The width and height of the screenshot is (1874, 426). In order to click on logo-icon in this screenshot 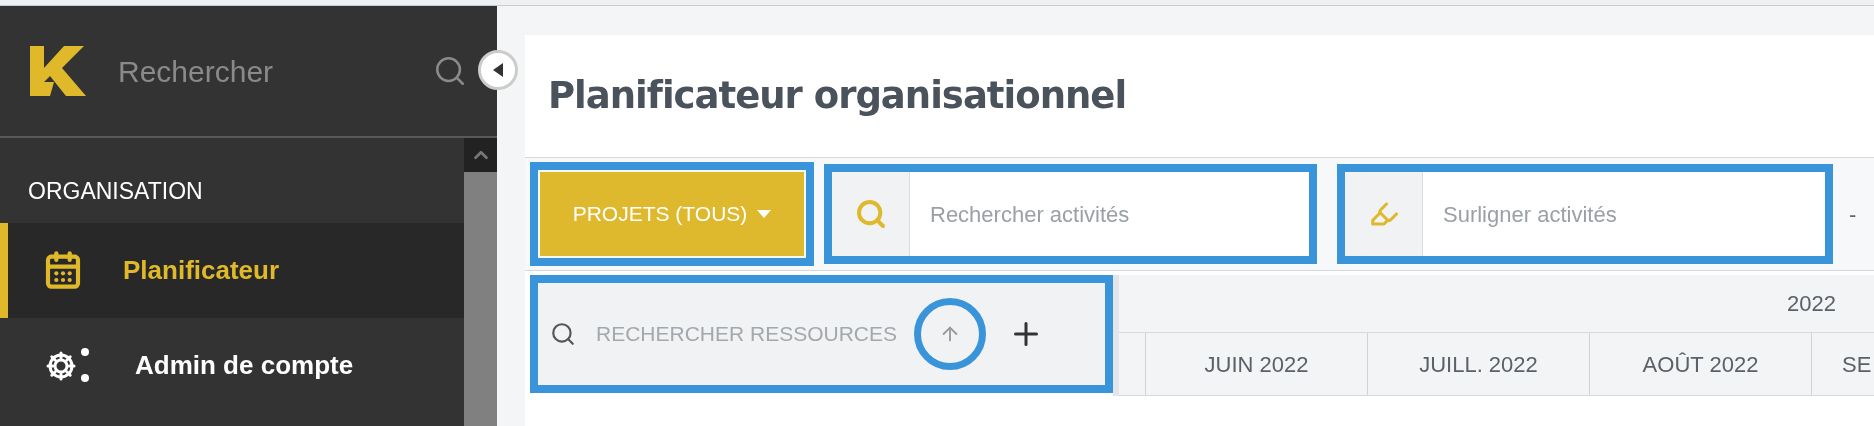, I will do `click(58, 71)`.